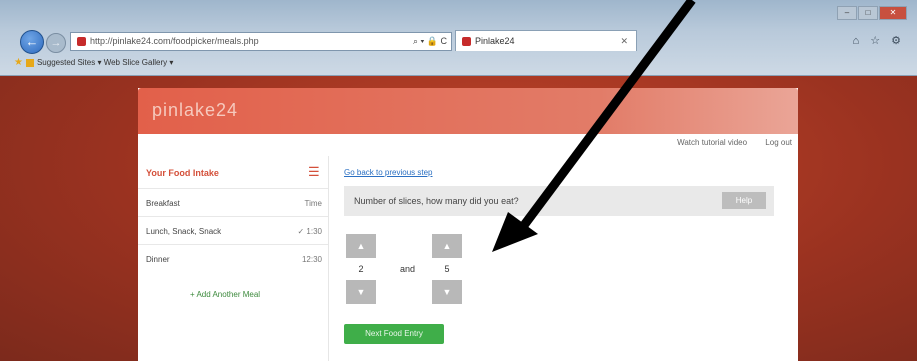 Image resolution: width=917 pixels, height=361 pixels. What do you see at coordinates (495, 41) in the screenshot?
I see `tab-title: Pinlake24` at bounding box center [495, 41].